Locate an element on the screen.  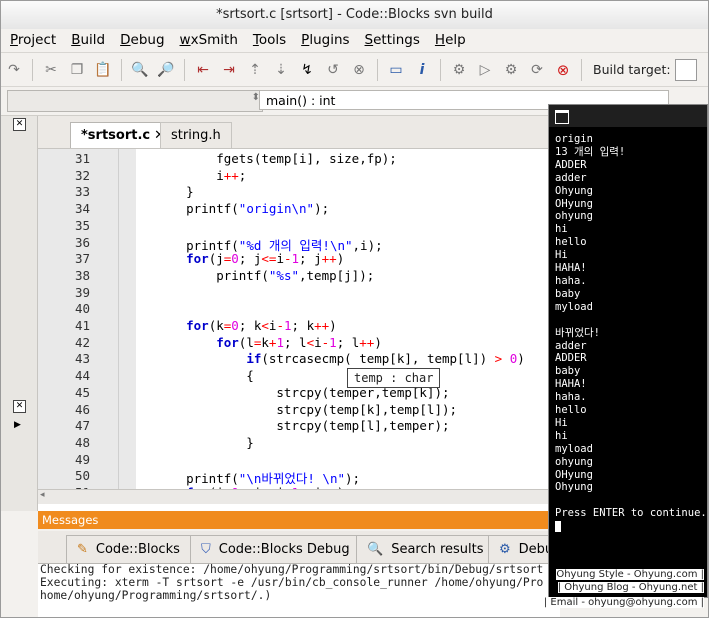
code-text: strcpy(temp[k],temp[l]); is located at coordinates (307, 409).